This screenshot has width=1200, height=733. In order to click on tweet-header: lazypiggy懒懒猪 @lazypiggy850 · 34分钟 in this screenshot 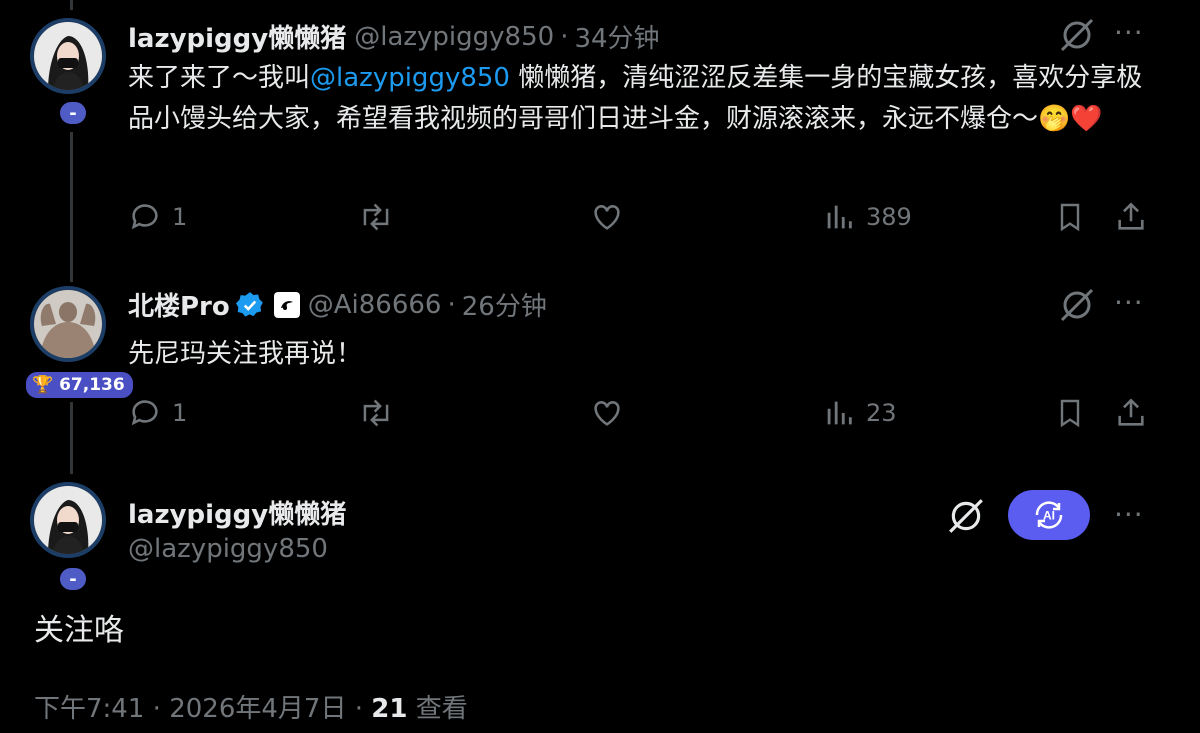, I will do `click(394, 36)`.